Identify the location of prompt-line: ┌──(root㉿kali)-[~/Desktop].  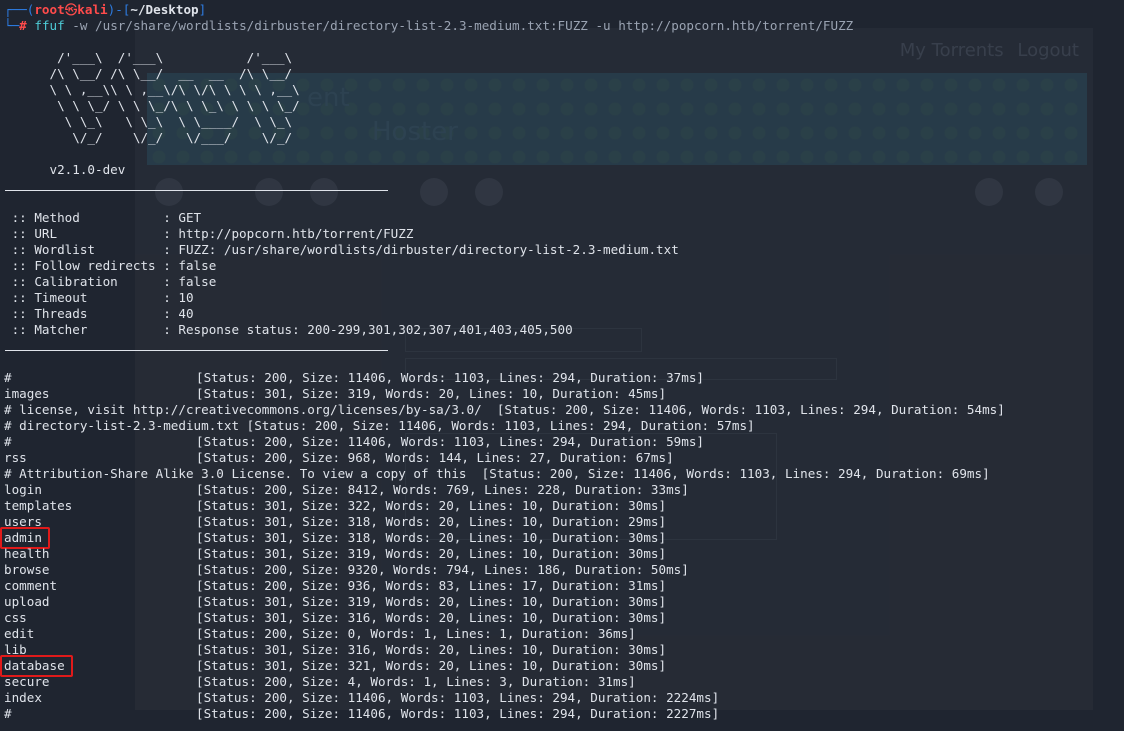
(105, 9).